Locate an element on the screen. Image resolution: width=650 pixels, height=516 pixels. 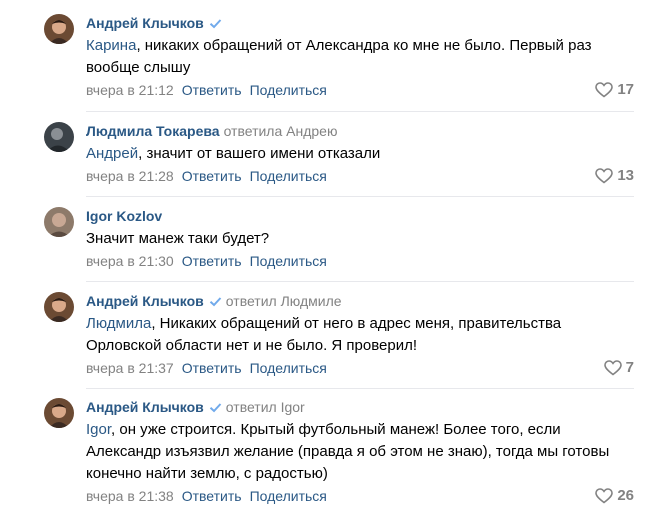
like-count: 7 is located at coordinates (629, 367).